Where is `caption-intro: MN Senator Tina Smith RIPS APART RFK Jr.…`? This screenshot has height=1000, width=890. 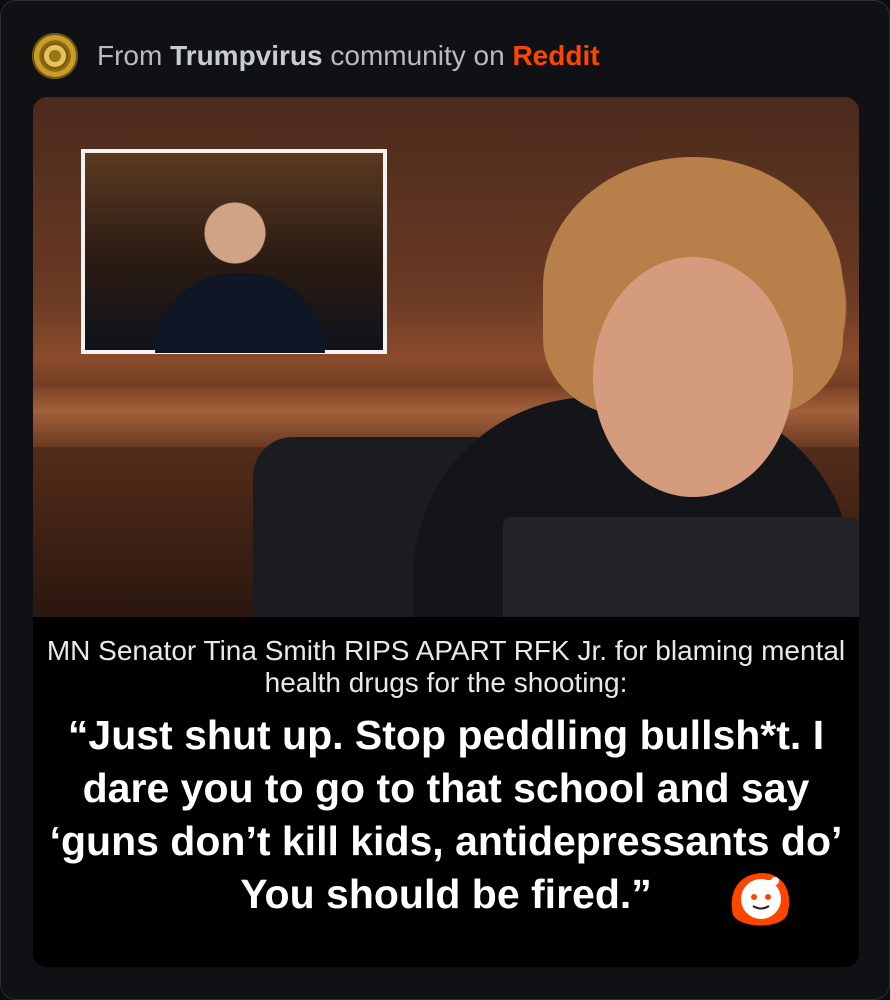
caption-intro: MN Senator Tina Smith RIPS APART RFK Jr.… is located at coordinates (446, 666).